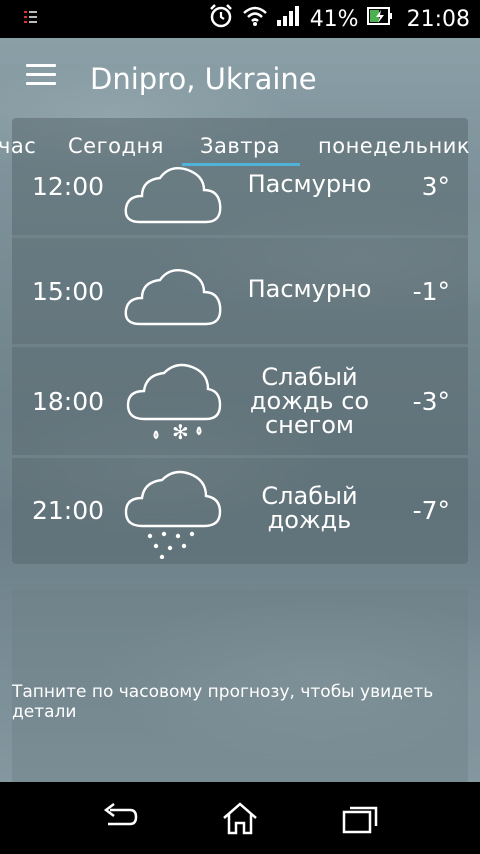  What do you see at coordinates (68, 401) in the screenshot?
I see `forecast-time: 18:00` at bounding box center [68, 401].